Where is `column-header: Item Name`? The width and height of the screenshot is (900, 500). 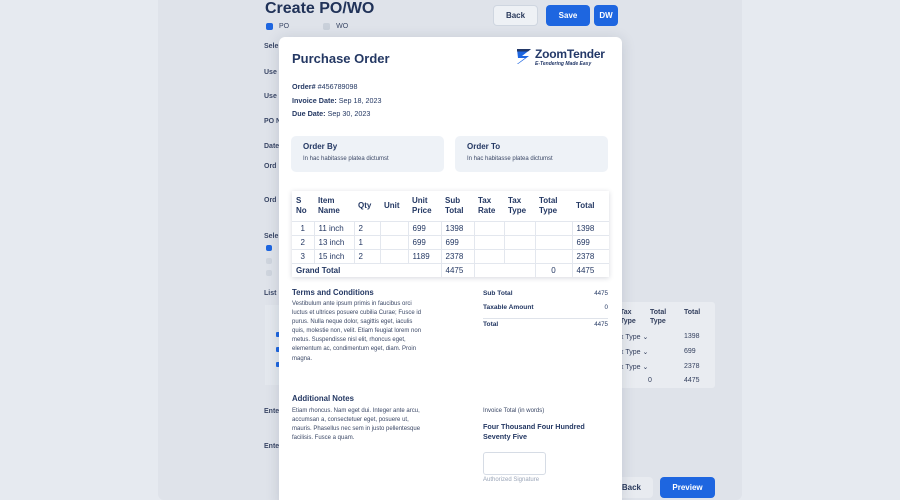 column-header: Item Name is located at coordinates (329, 205).